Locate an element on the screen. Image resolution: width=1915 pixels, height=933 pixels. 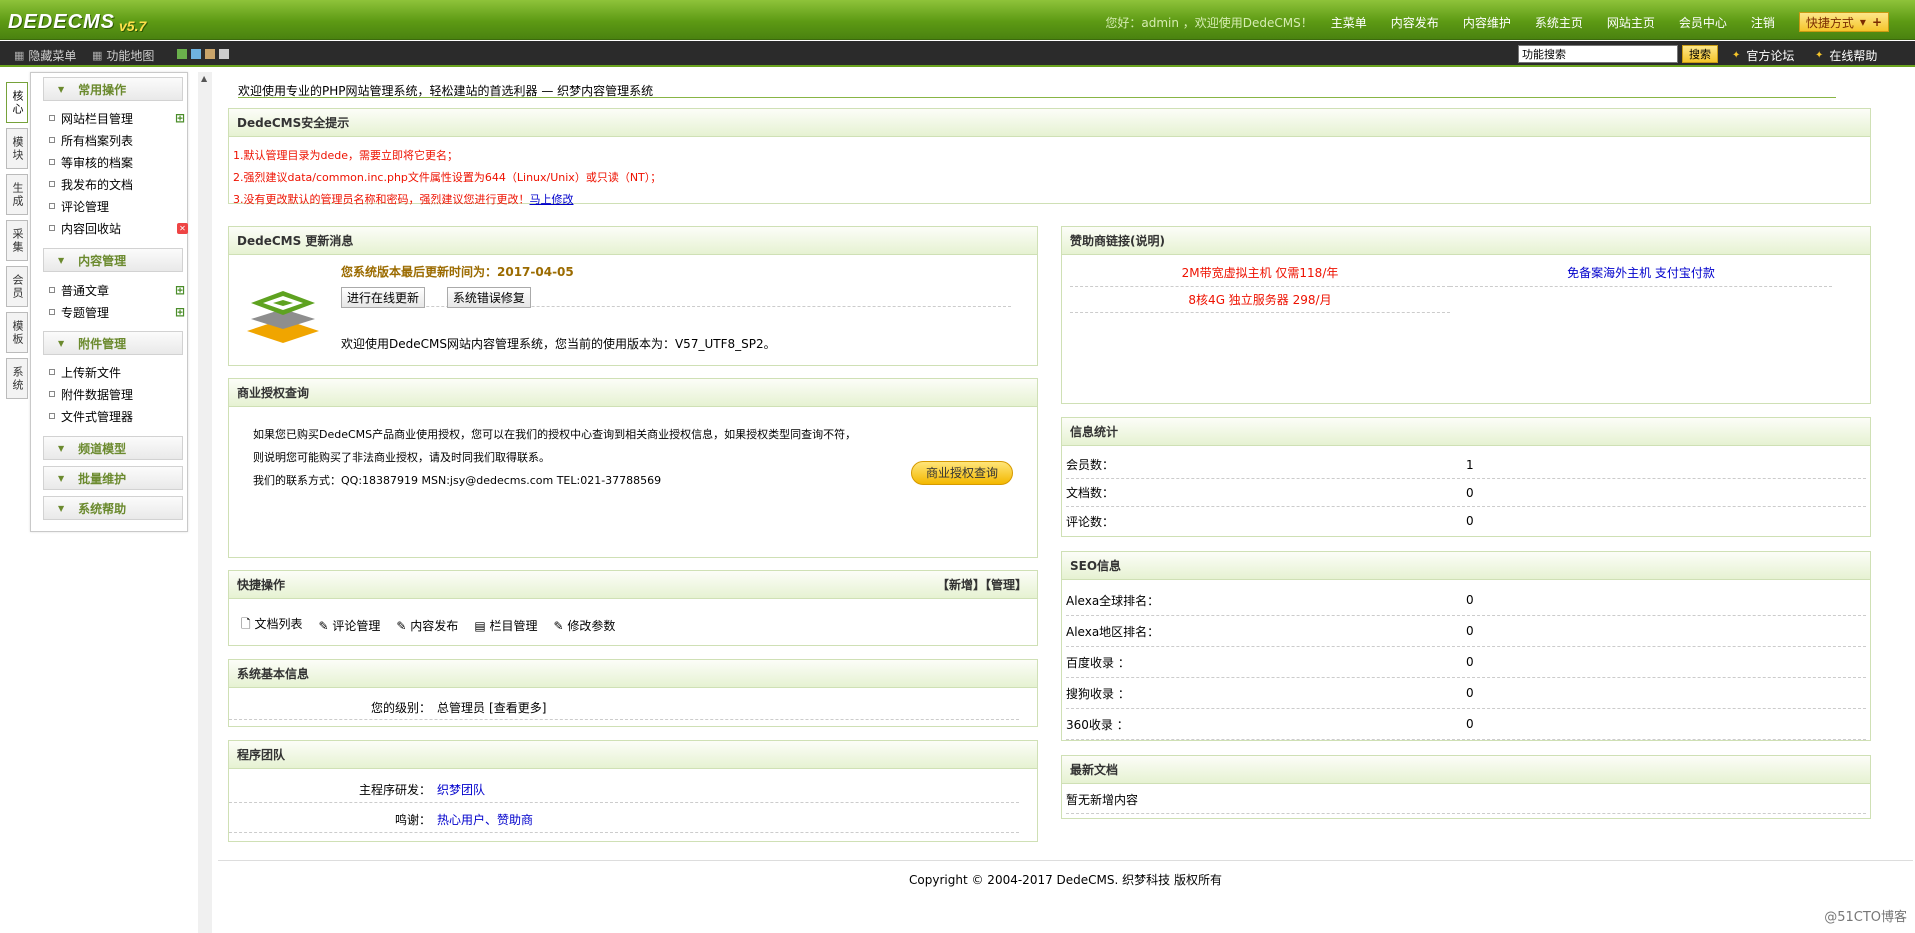
sponsor-link-3: 8核4G 独立服务器 298/月 is located at coordinates (1259, 300).